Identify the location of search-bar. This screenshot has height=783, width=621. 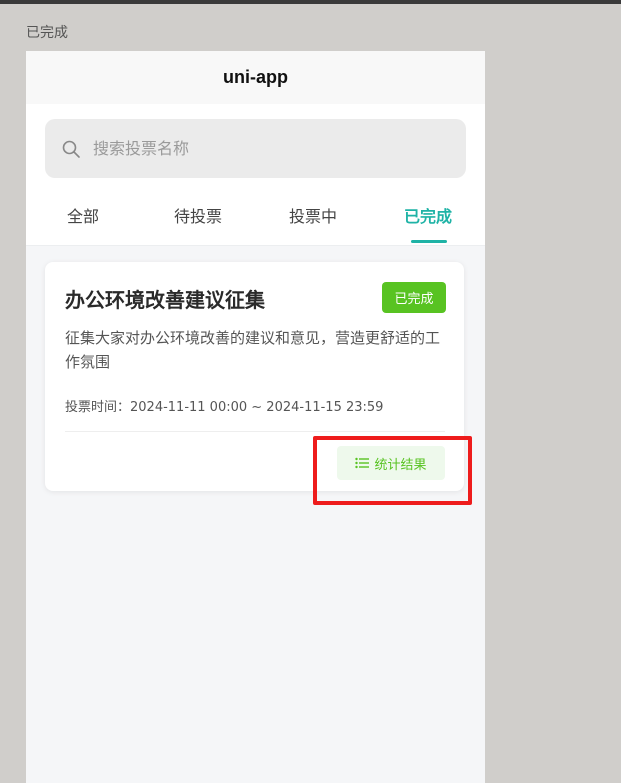
(255, 148).